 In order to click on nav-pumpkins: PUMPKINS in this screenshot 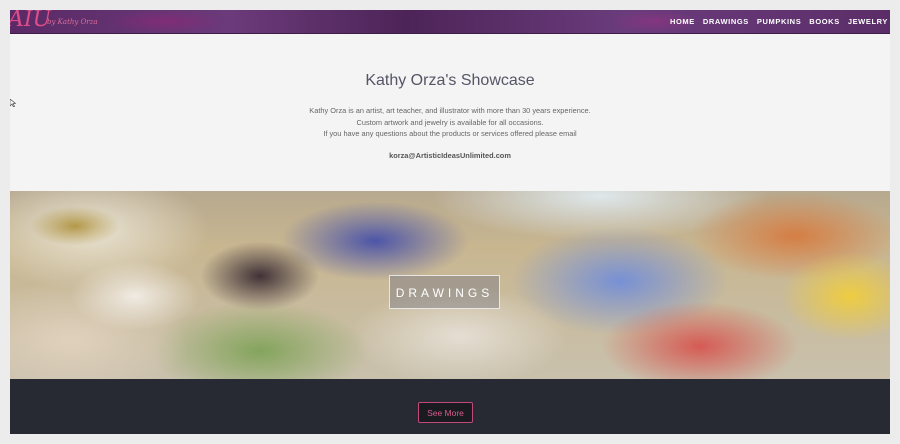, I will do `click(779, 21)`.